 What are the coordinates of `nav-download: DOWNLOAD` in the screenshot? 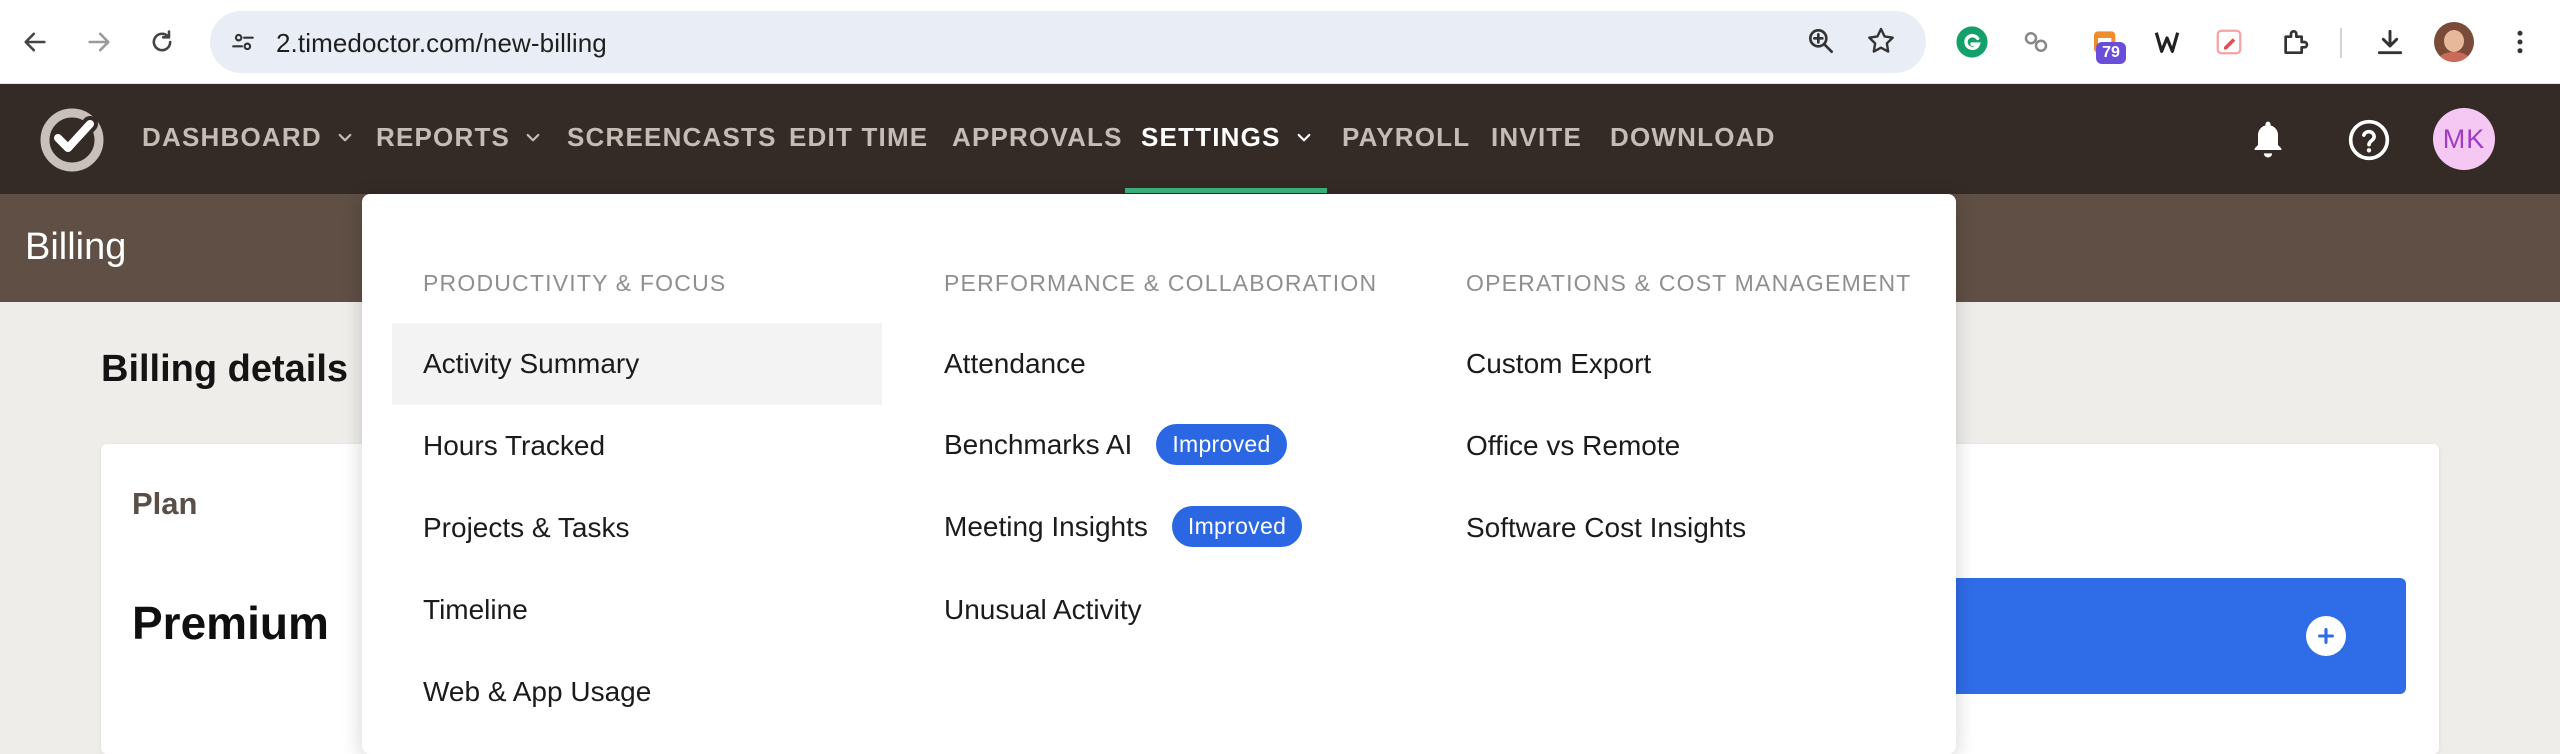 It's located at (1693, 137).